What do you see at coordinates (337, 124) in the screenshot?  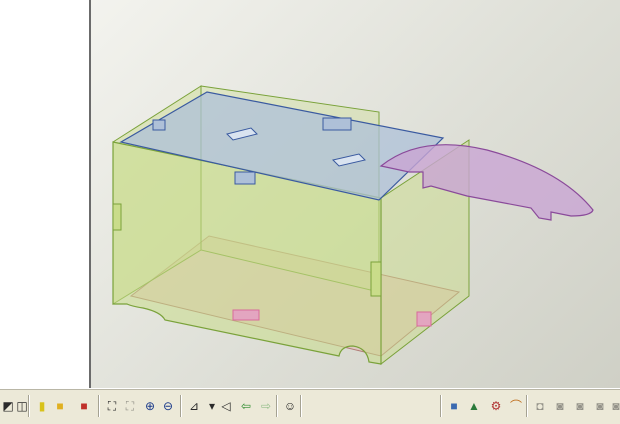 I see `tab-back-top` at bounding box center [337, 124].